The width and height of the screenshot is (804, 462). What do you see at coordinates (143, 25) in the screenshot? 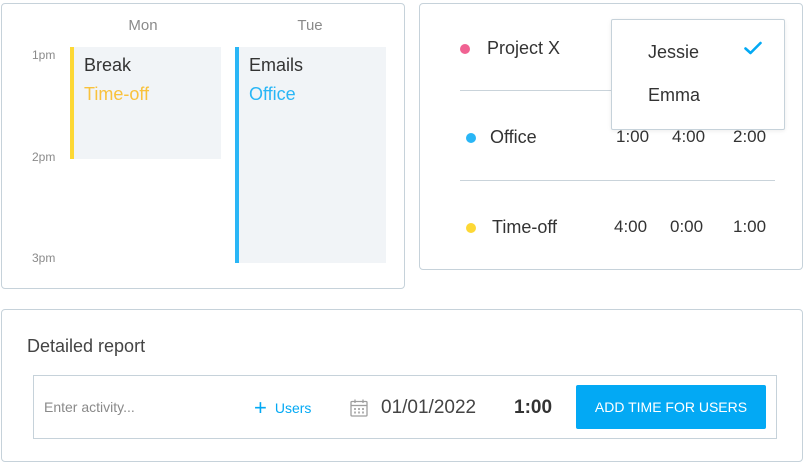
I see `day-header-mon: Mon` at bounding box center [143, 25].